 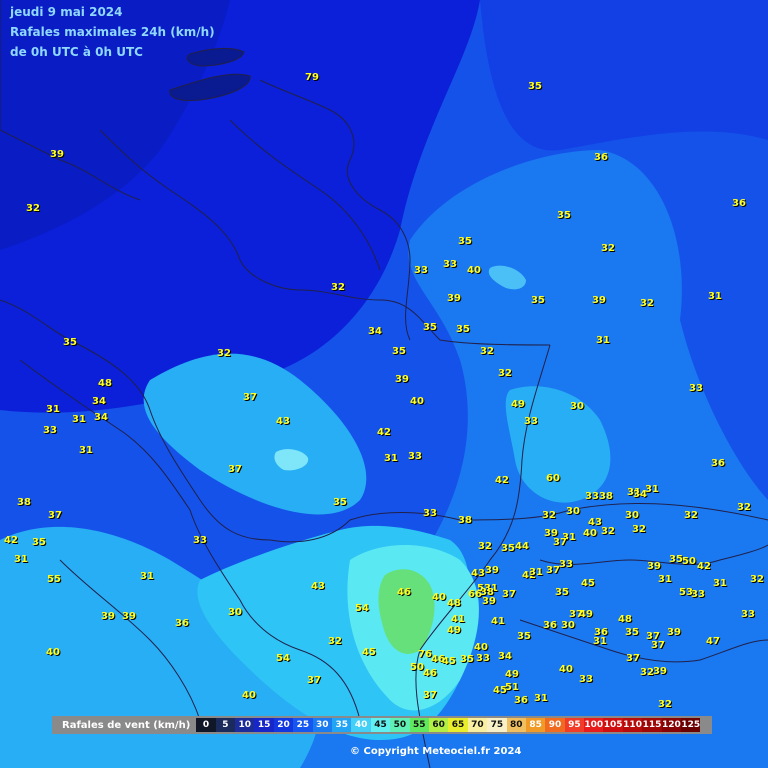 I want to click on station-gust-value: 54, so click(x=283, y=658).